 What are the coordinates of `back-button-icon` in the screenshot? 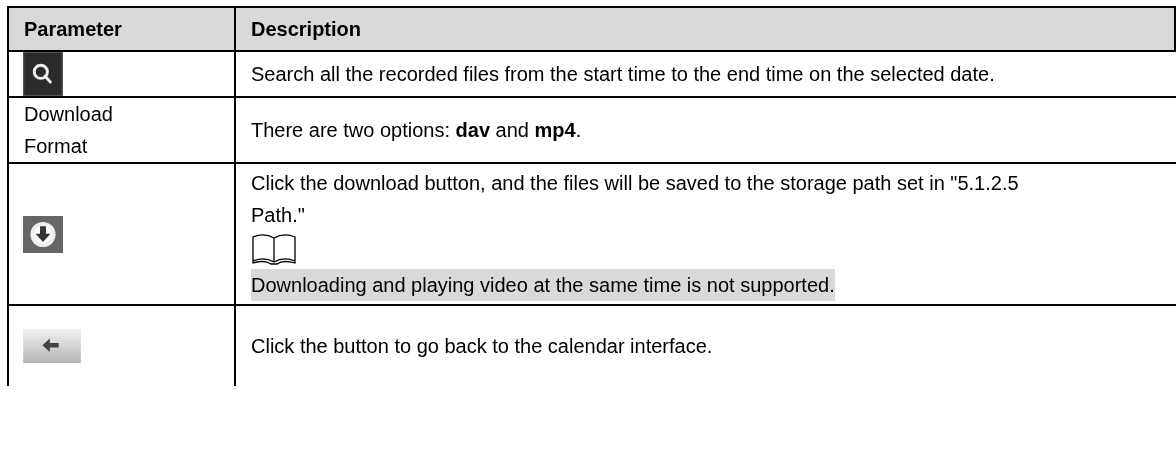 It's located at (52, 346).